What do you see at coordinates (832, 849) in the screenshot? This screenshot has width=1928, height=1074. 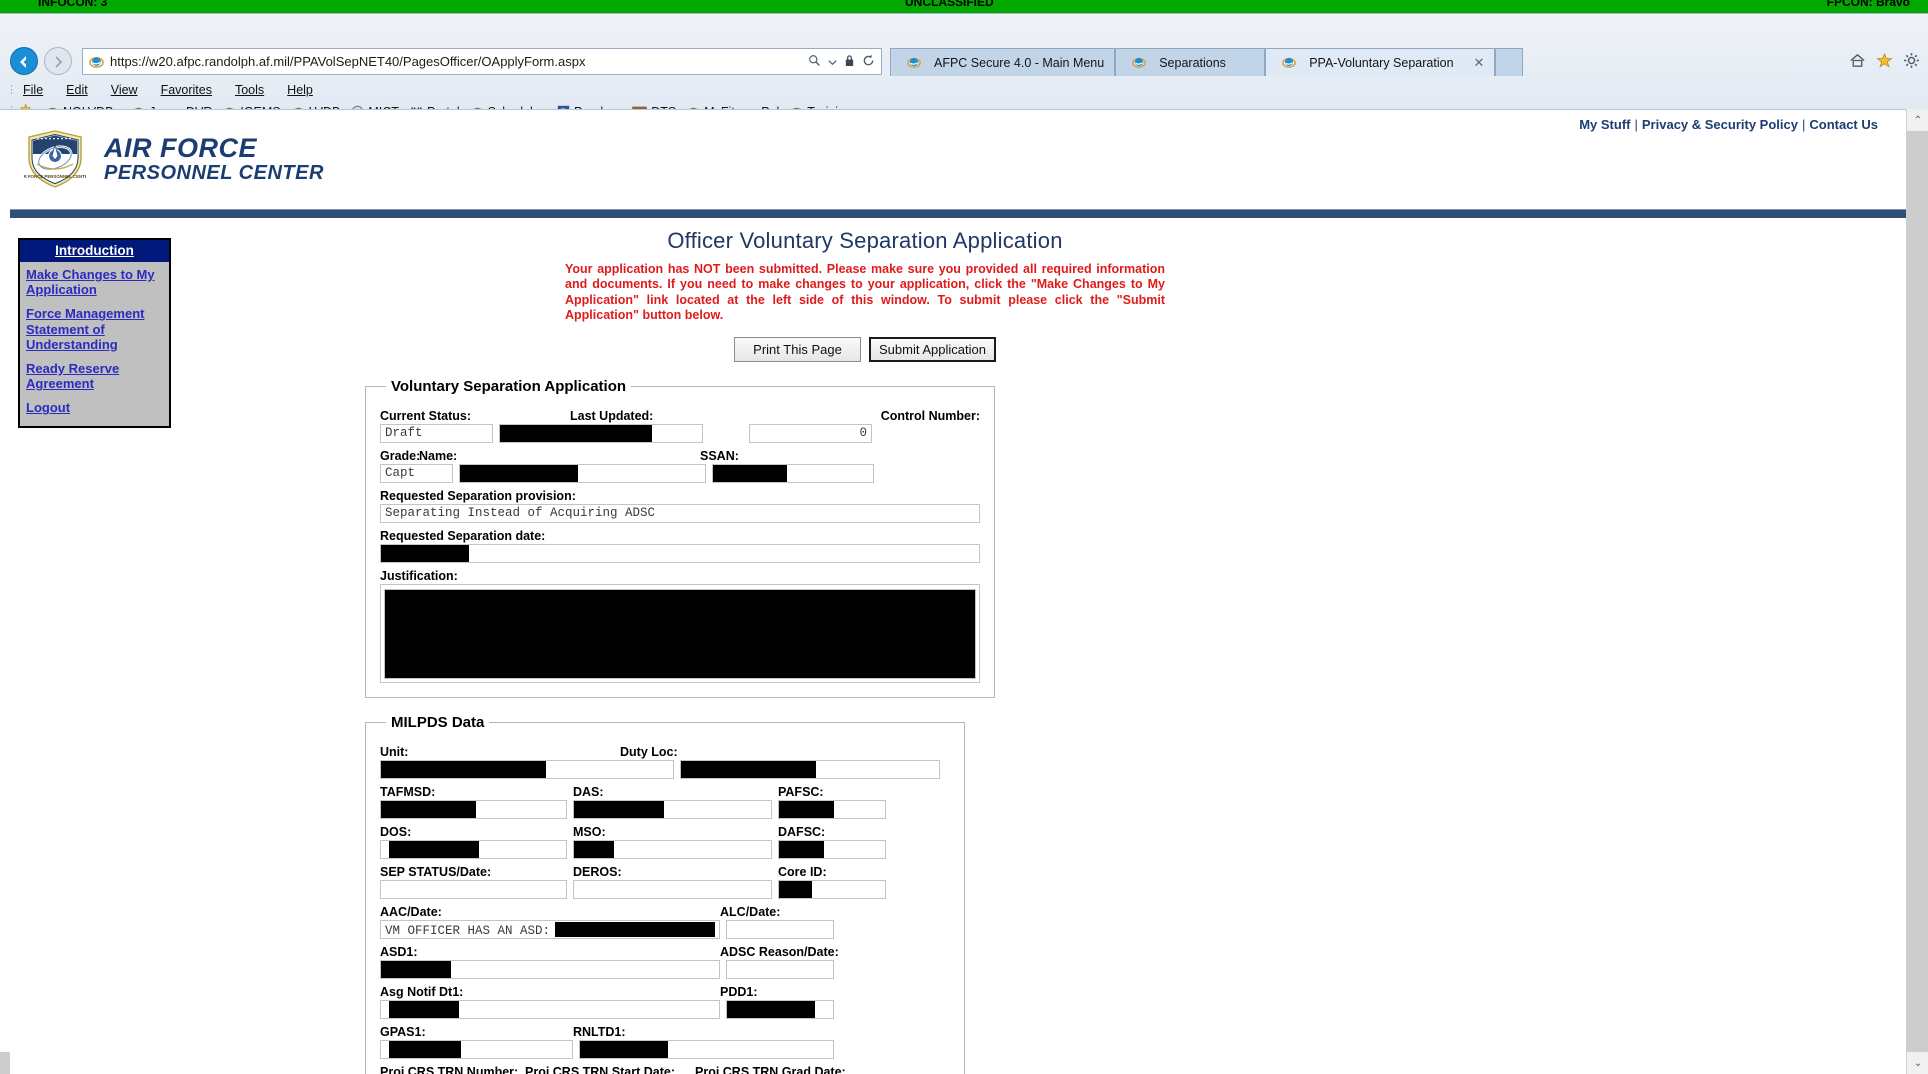 I see `dafsc-field` at bounding box center [832, 849].